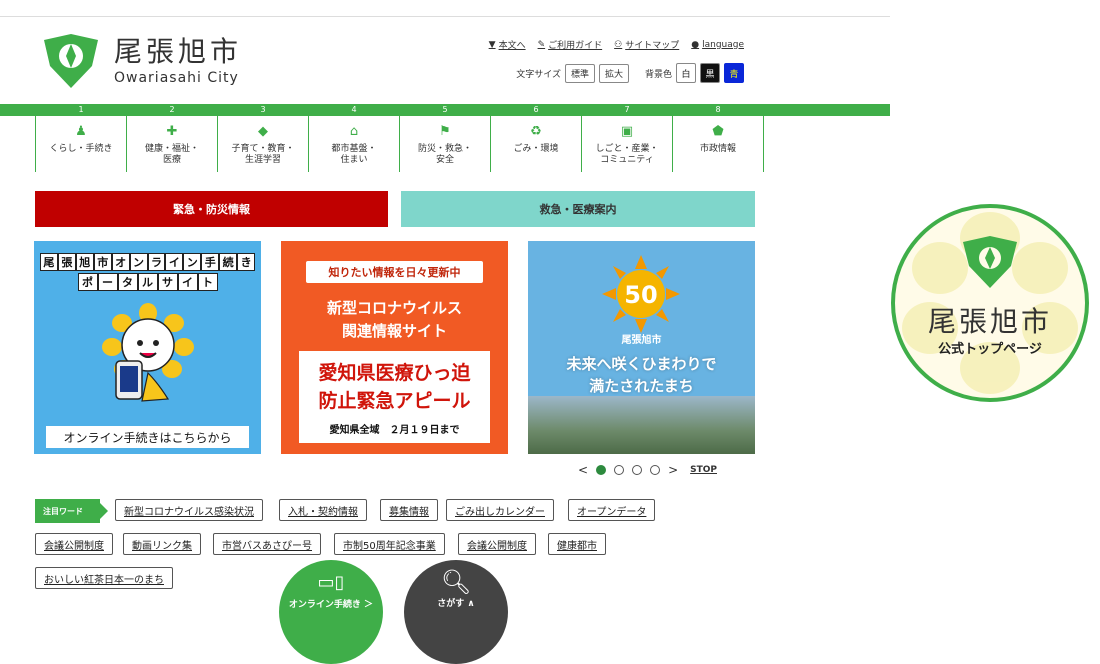 This screenshot has height=664, width=1100. I want to click on title-tile: 旭, so click(84, 262).